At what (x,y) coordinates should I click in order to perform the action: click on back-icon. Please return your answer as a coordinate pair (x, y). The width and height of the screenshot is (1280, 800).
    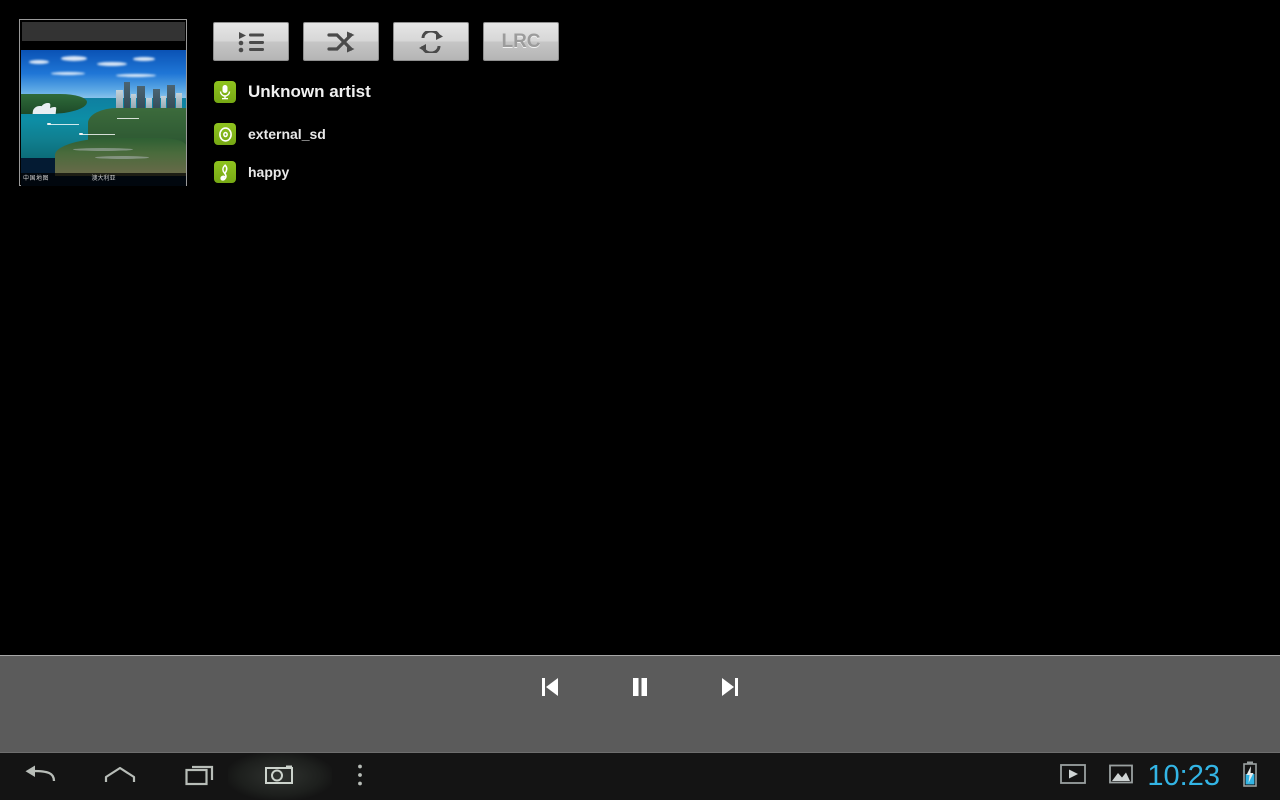
    Looking at the image, I should click on (40, 777).